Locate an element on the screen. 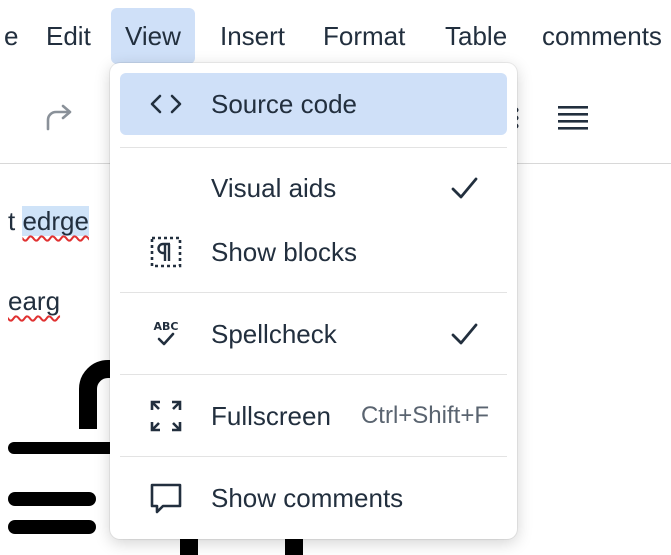  menu-item-spellcheck: ABC Spellcheck is located at coordinates (313, 334).